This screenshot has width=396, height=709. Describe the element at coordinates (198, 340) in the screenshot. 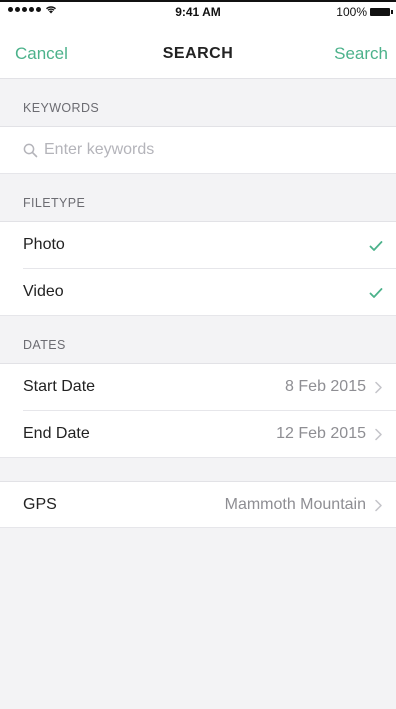

I see `section-header-dates: DATES` at that location.